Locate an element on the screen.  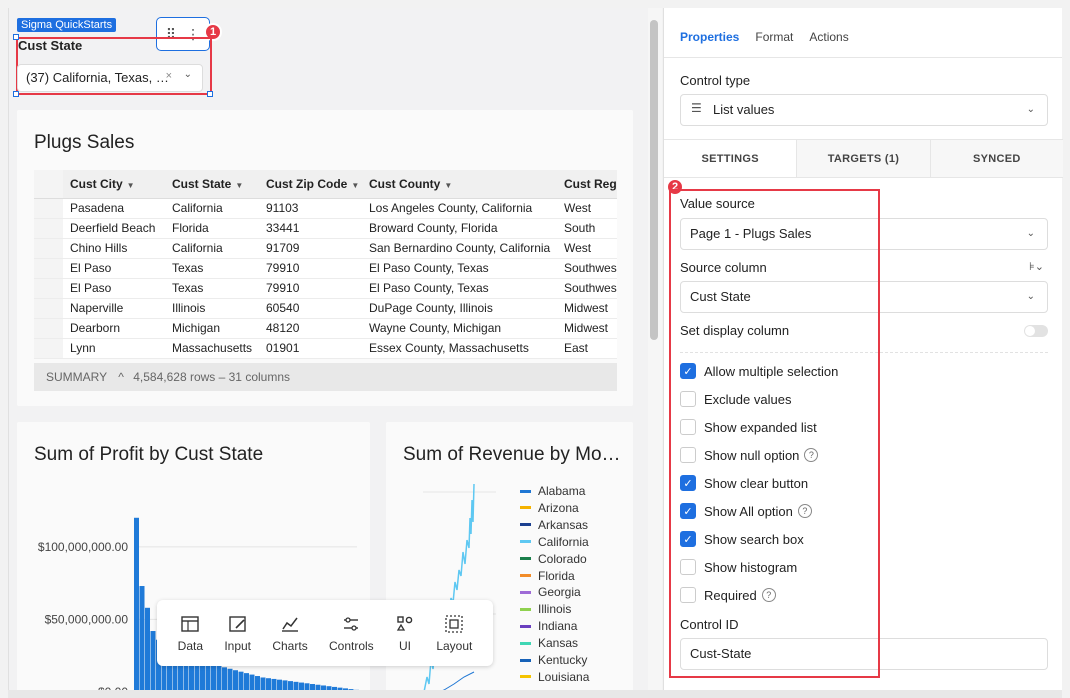
table-cell: Illinois is located at coordinates (212, 308).